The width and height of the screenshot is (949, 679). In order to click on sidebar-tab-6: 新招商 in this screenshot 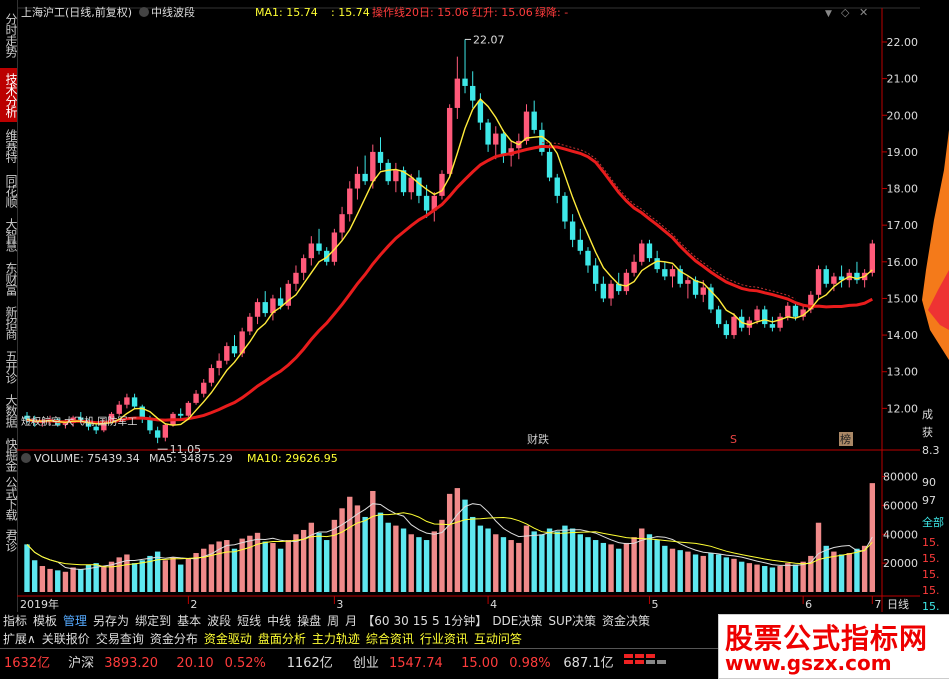, I will do `click(9, 322)`.